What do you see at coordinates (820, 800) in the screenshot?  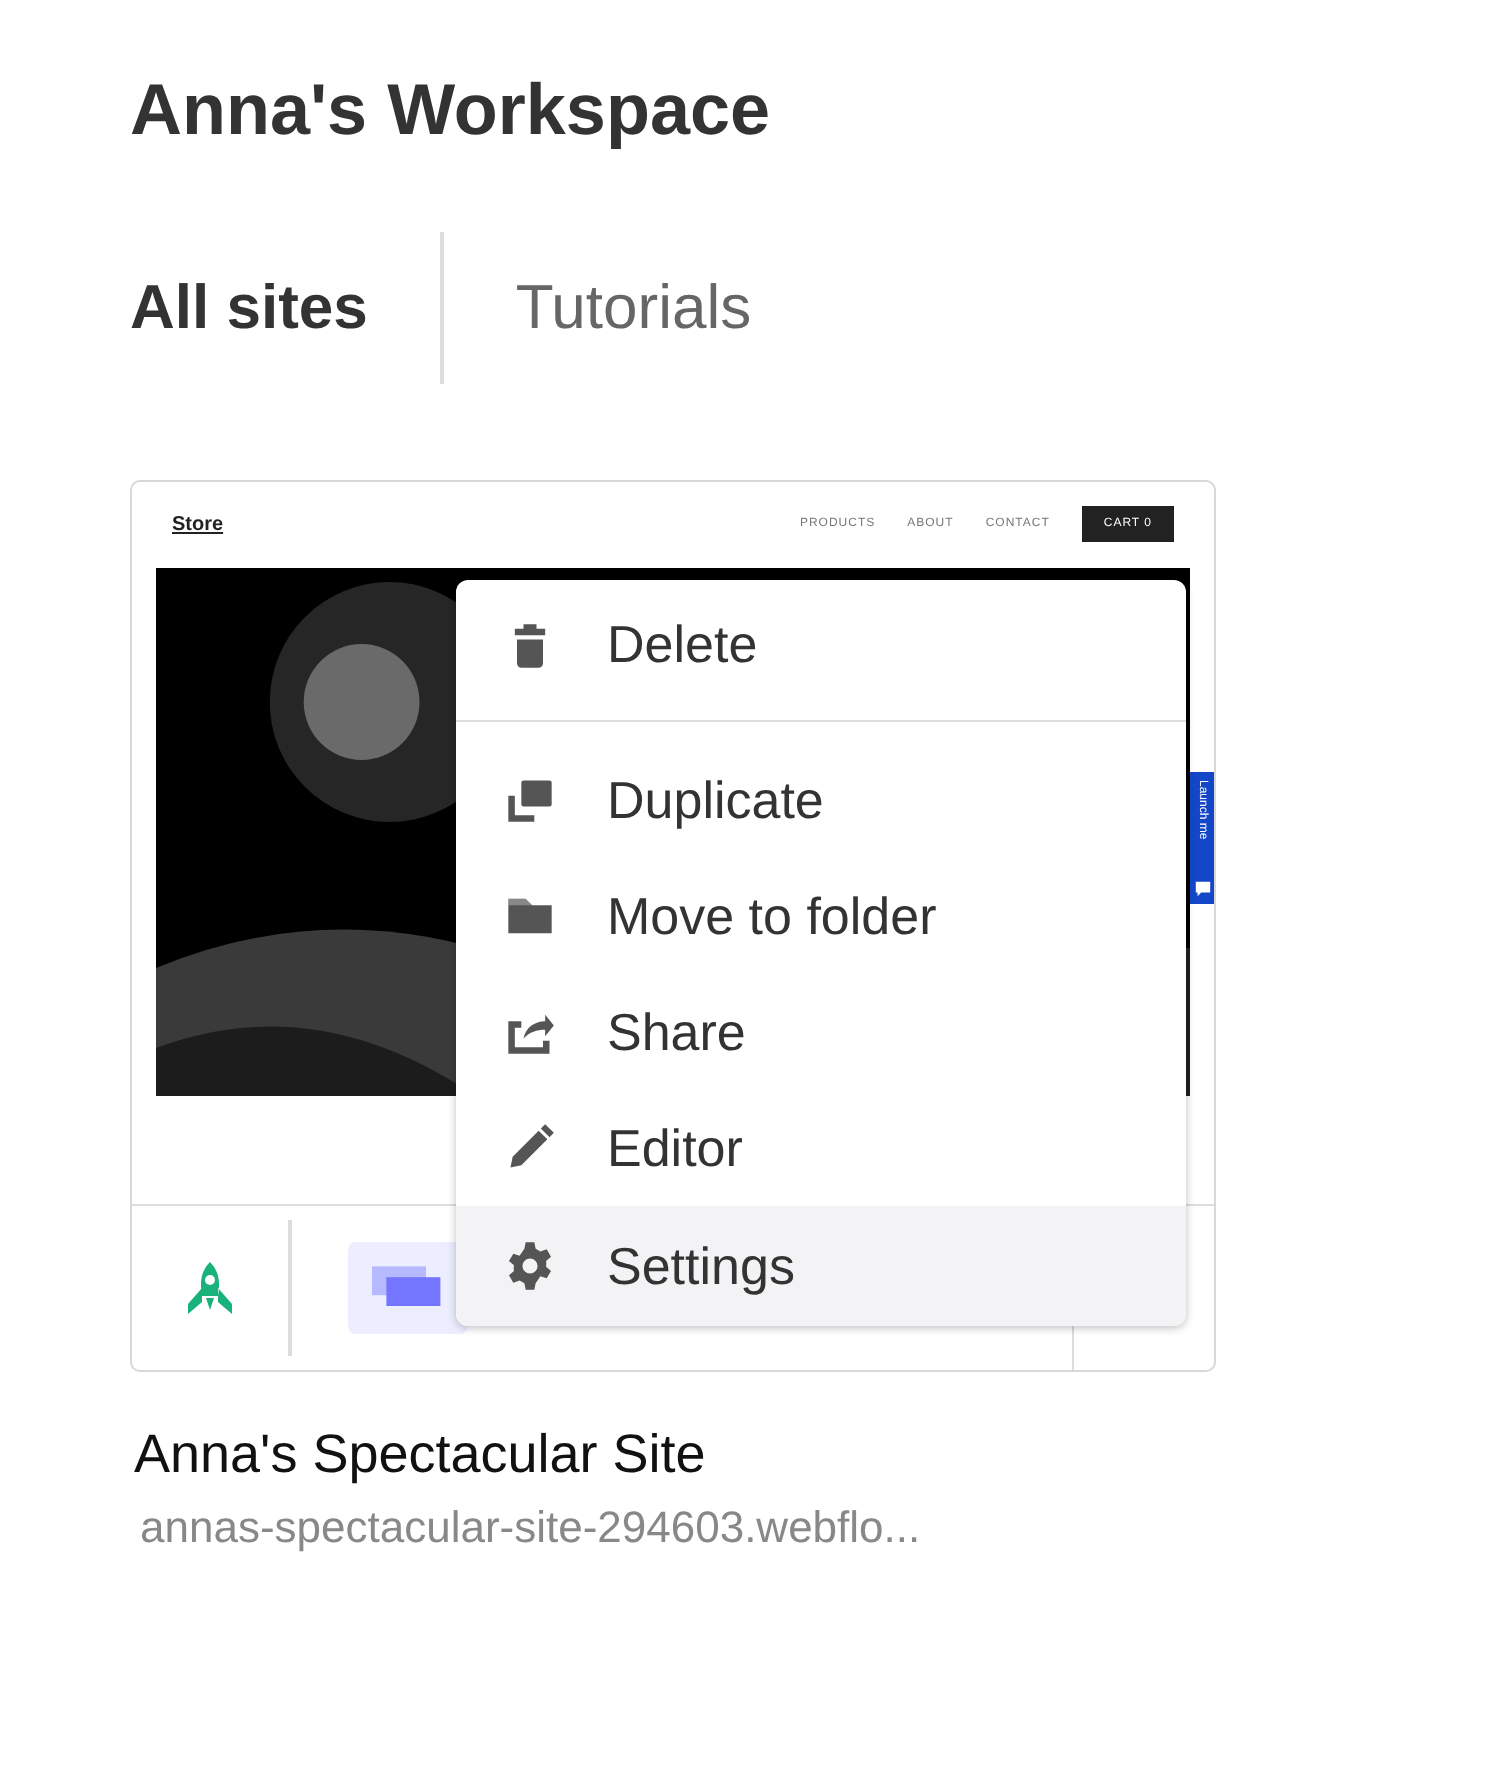 I see `menu-item: Duplicate` at bounding box center [820, 800].